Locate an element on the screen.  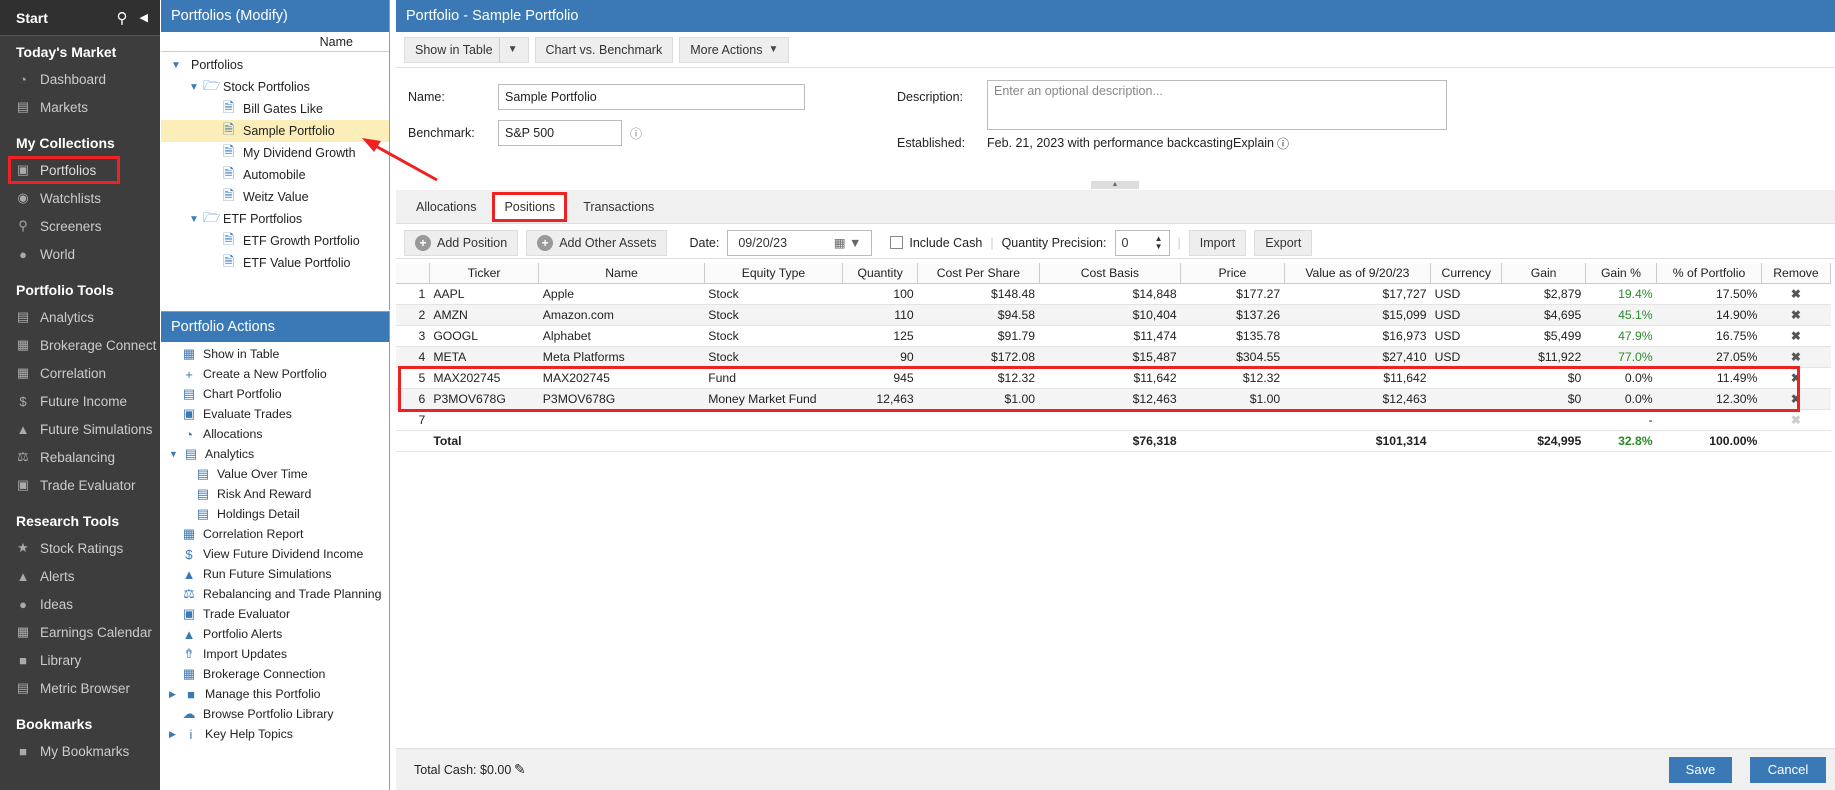
date-picker: 09/20/23 ▦ ▼ is located at coordinates (800, 242).